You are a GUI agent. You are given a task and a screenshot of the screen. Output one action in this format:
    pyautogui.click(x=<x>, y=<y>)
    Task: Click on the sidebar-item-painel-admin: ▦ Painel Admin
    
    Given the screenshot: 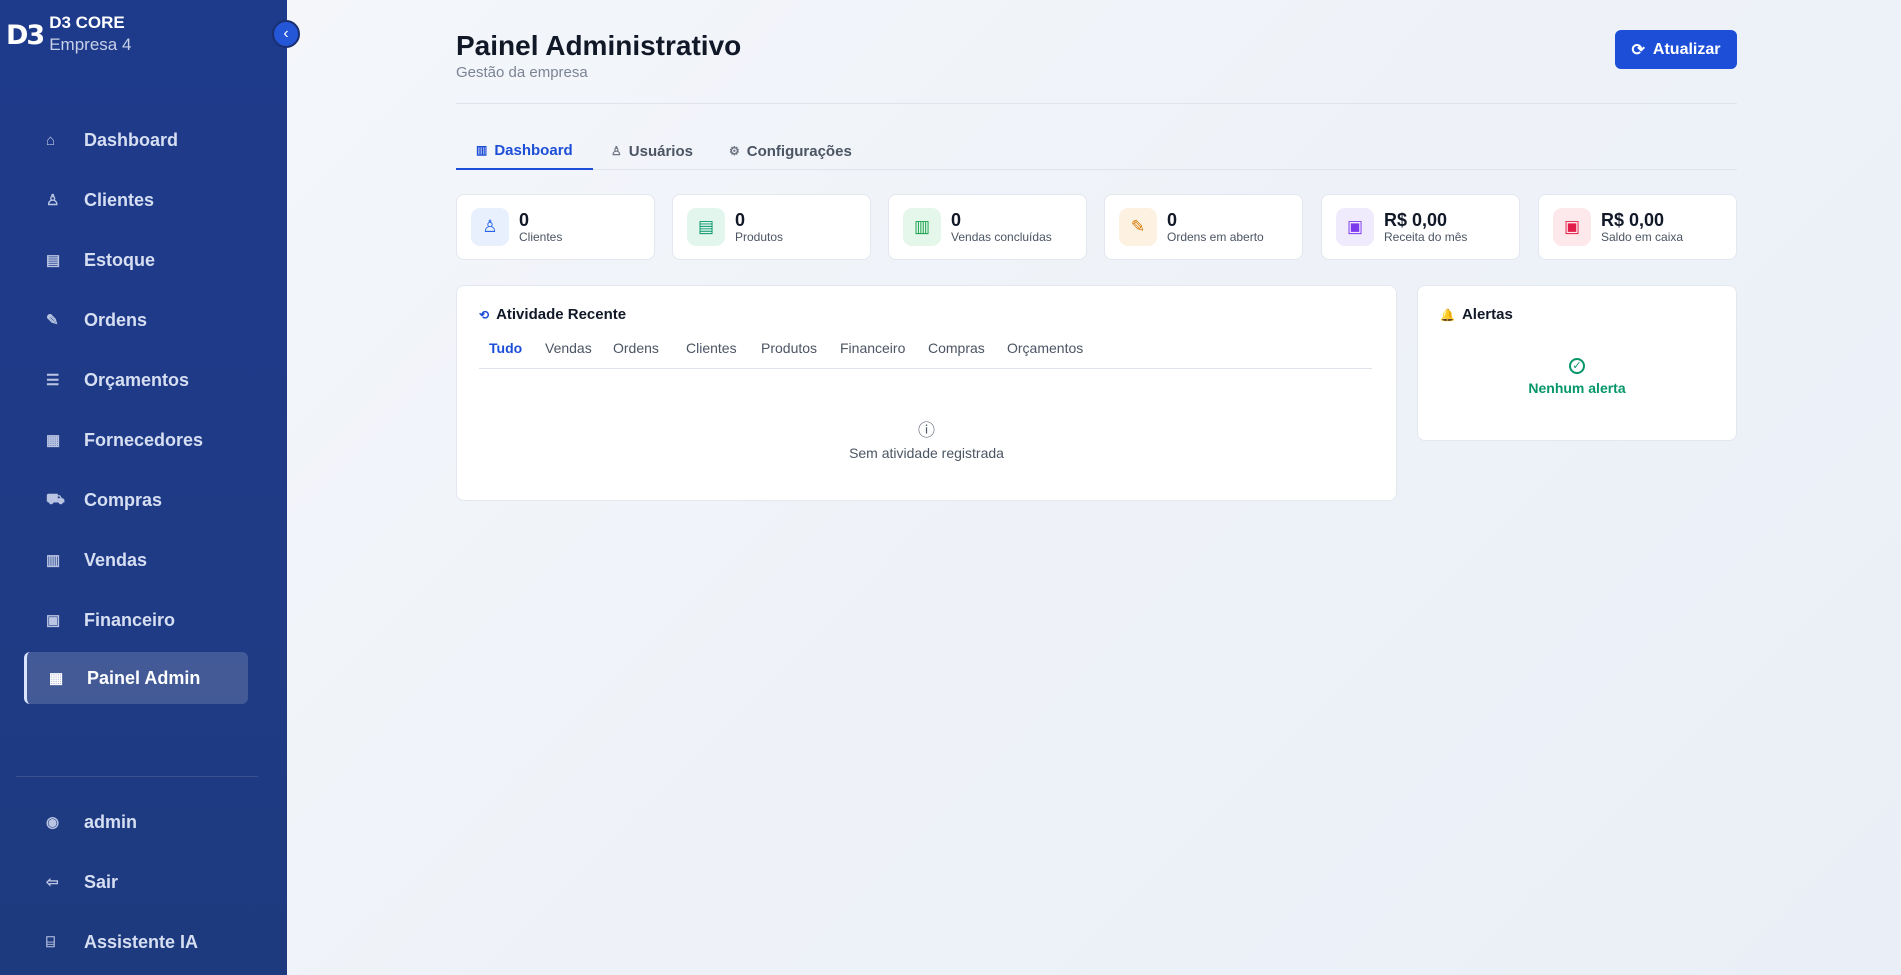 What is the action you would take?
    pyautogui.click(x=136, y=678)
    